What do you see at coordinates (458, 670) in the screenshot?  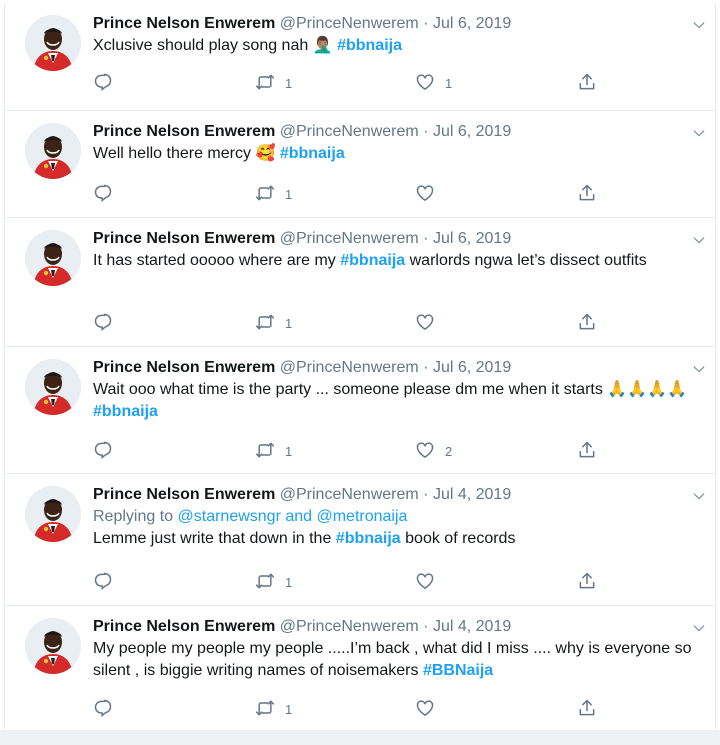 I see `hashtag-link: #BBNaija` at bounding box center [458, 670].